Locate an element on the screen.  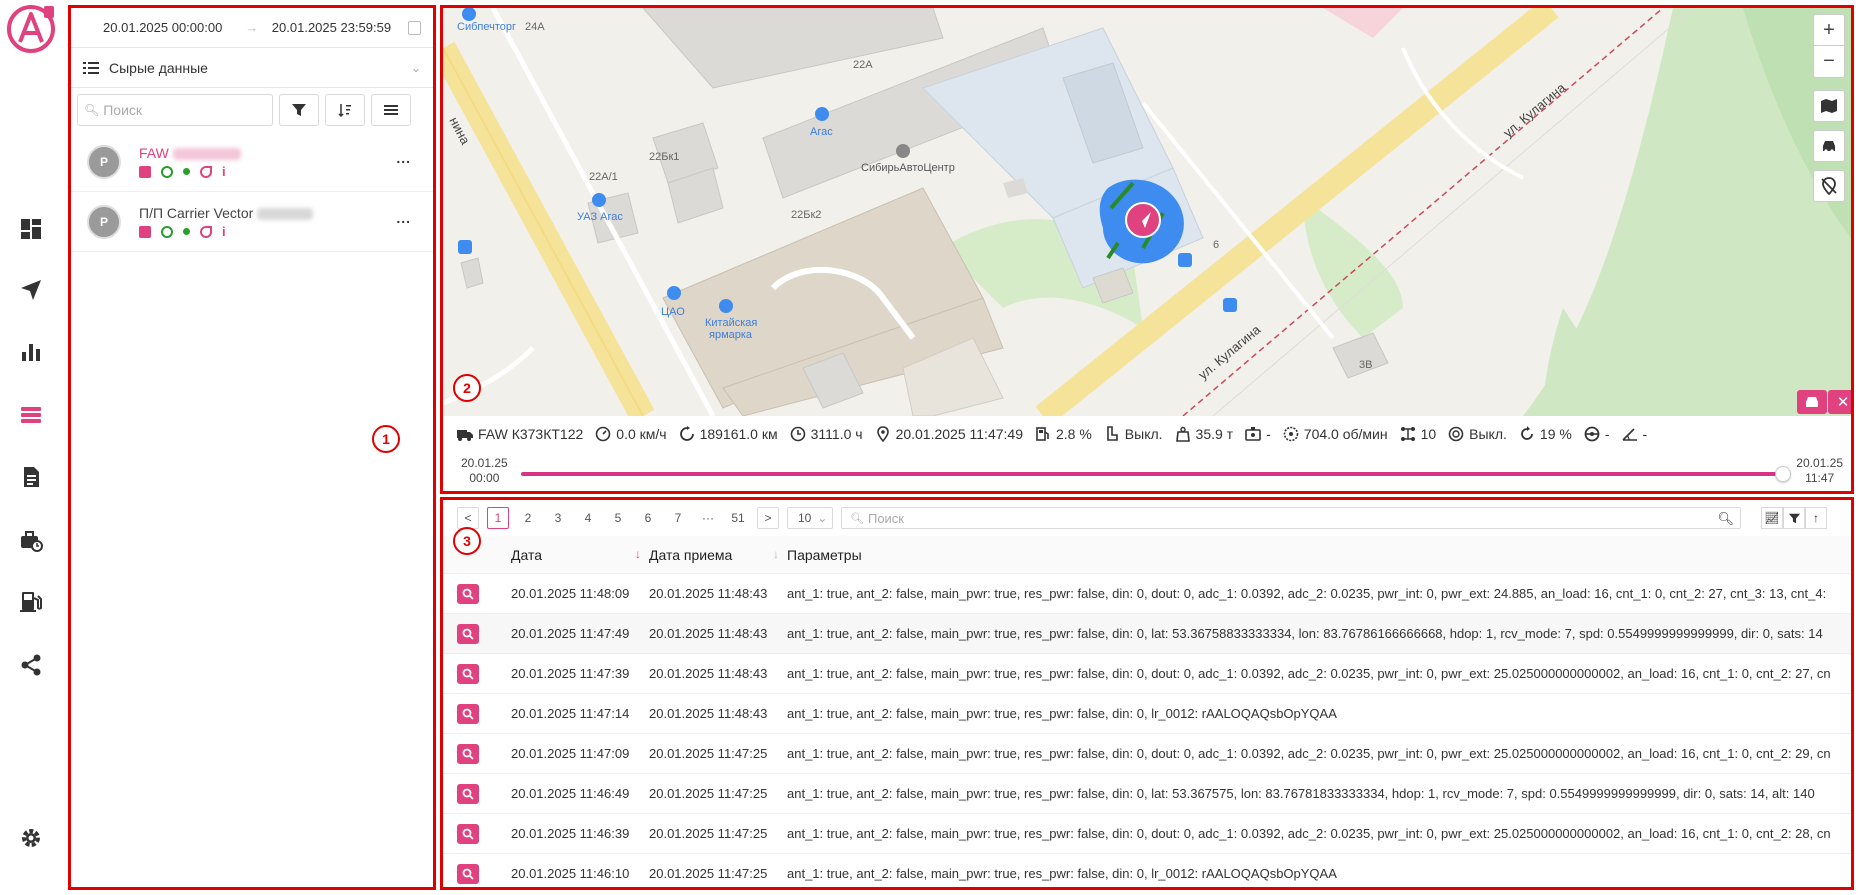
steering-wheel-icon is located at coordinates (1592, 434).